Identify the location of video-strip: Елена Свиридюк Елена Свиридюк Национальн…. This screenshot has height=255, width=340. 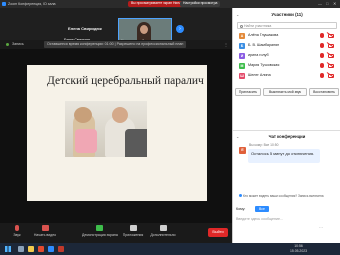
(116, 26).